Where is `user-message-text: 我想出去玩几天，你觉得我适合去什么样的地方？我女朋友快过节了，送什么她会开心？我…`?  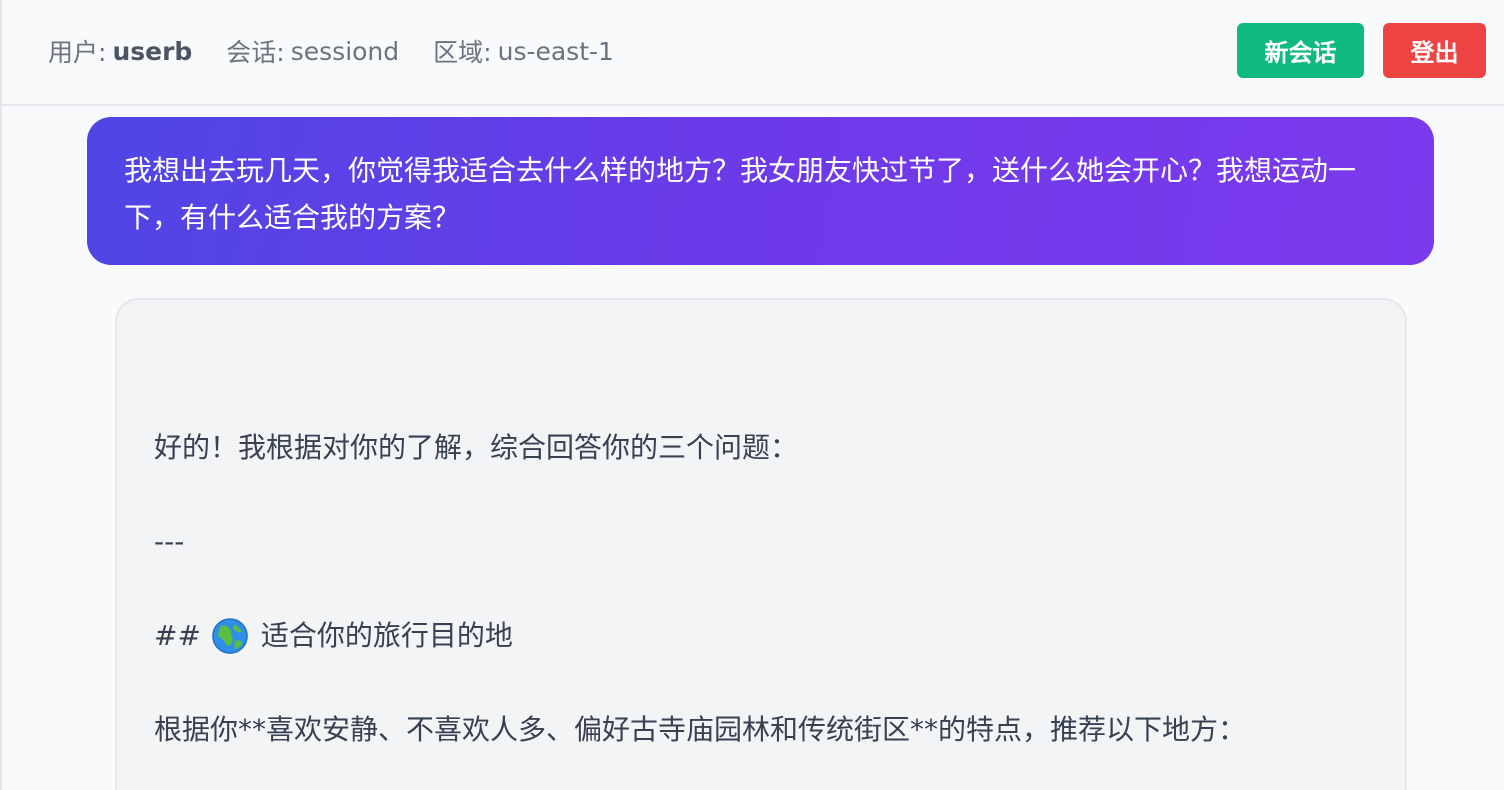 user-message-text: 我想出去玩几天，你觉得我适合去什么样的地方？我女朋友快过节了，送什么她会开心？我… is located at coordinates (740, 194).